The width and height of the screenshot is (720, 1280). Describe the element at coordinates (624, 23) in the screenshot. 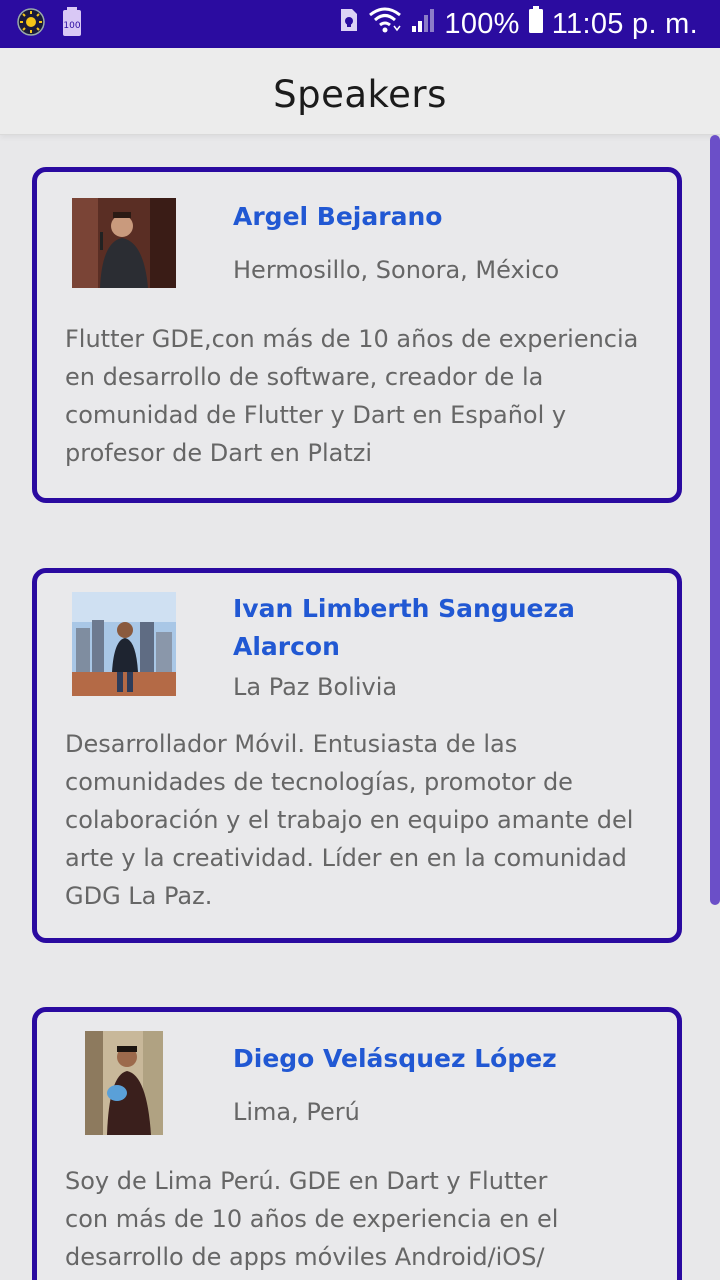

I see `clock: 11:05 p. m.` at that location.